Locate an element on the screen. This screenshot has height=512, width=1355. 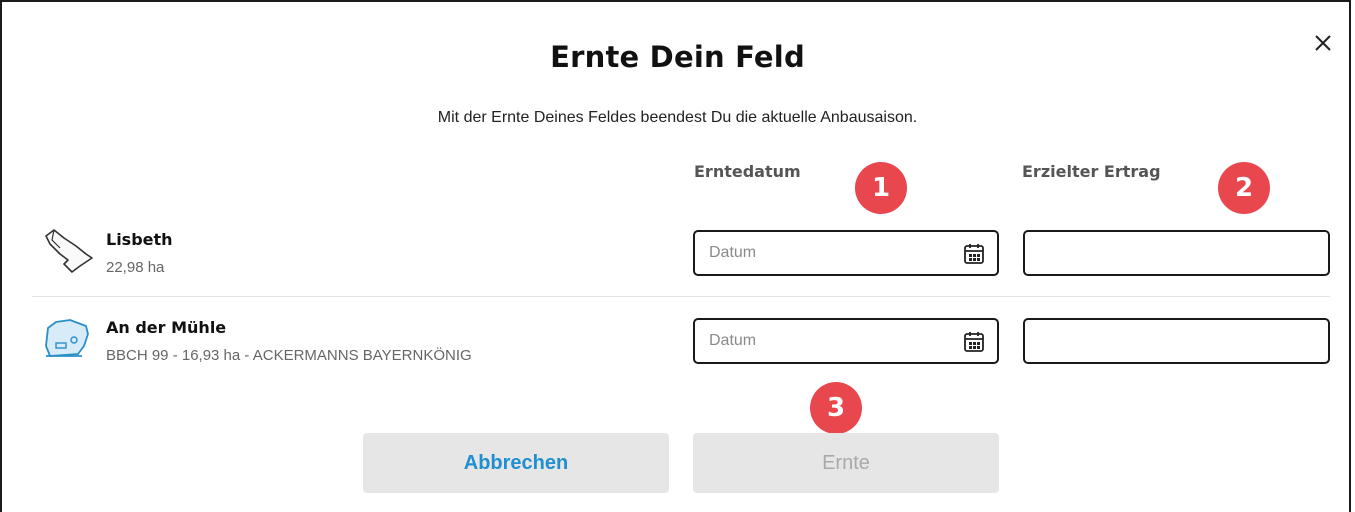
cancel-button: Abbrechen is located at coordinates (516, 463).